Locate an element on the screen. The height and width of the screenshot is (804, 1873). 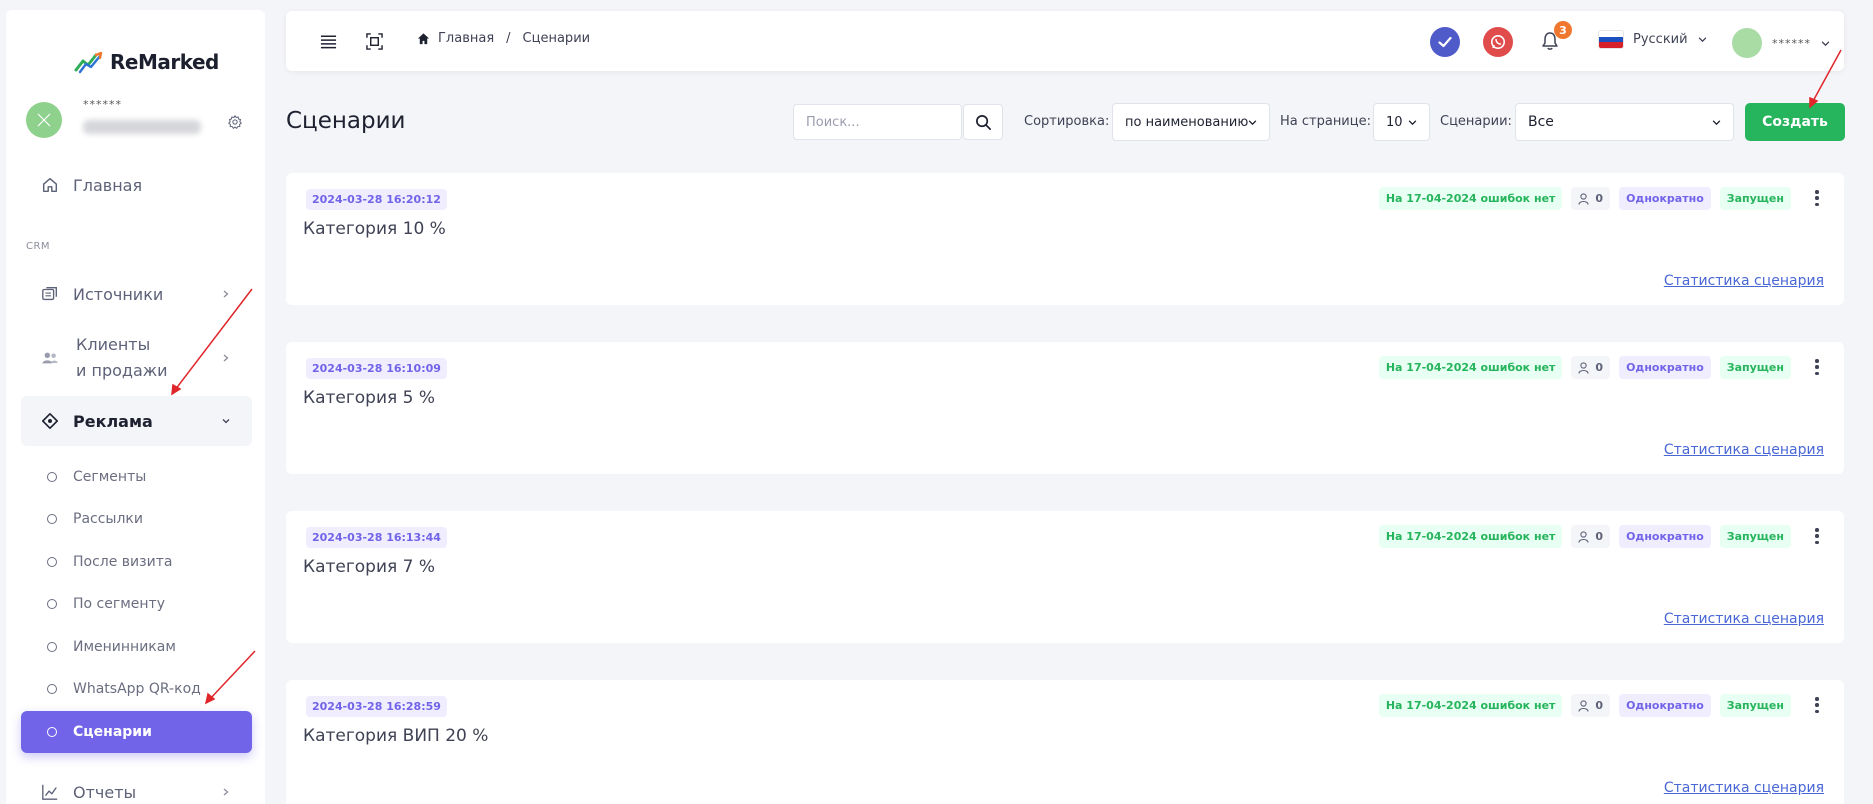
sidebar-item-label: Главная is located at coordinates (108, 185).